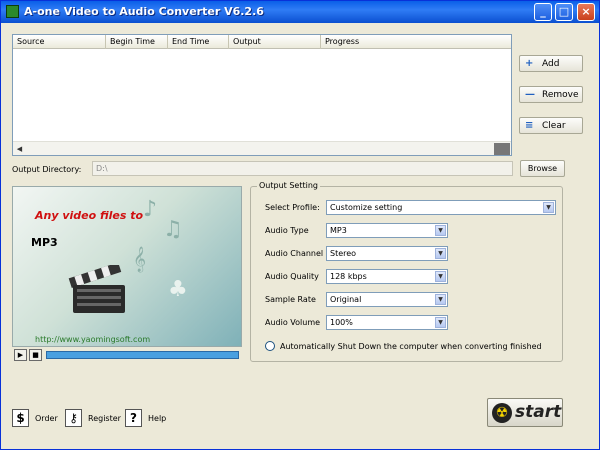 Image resolution: width=600 pixels, height=450 pixels. What do you see at coordinates (287, 230) in the screenshot?
I see `audio-type-label: Audio Type` at bounding box center [287, 230].